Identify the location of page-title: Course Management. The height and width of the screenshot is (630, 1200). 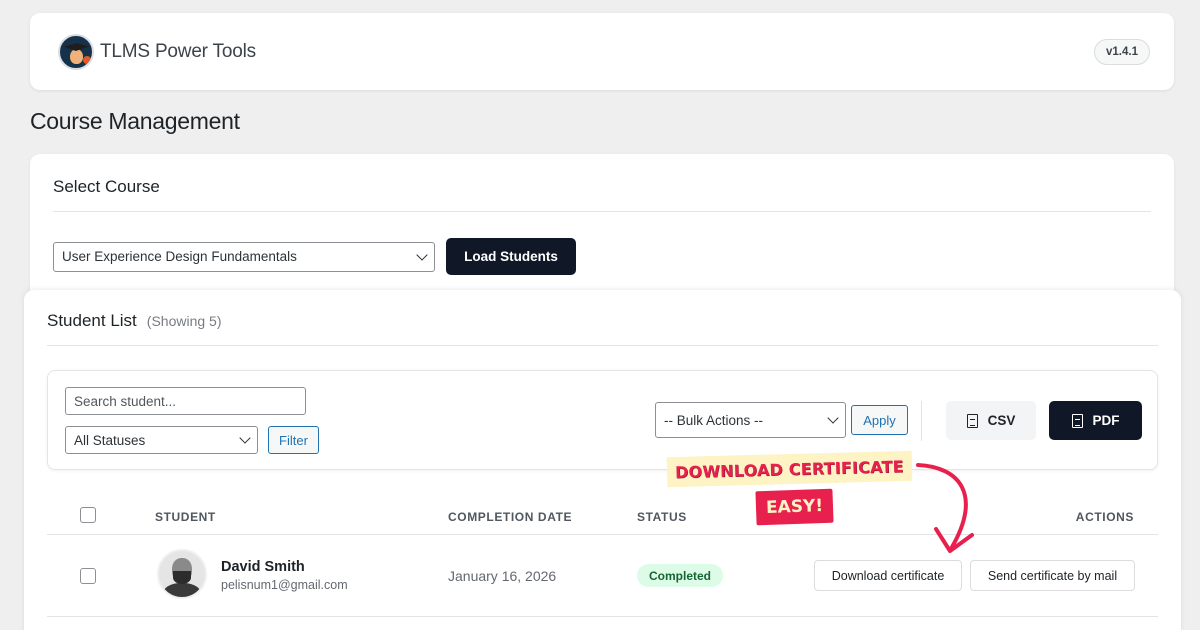
(135, 121).